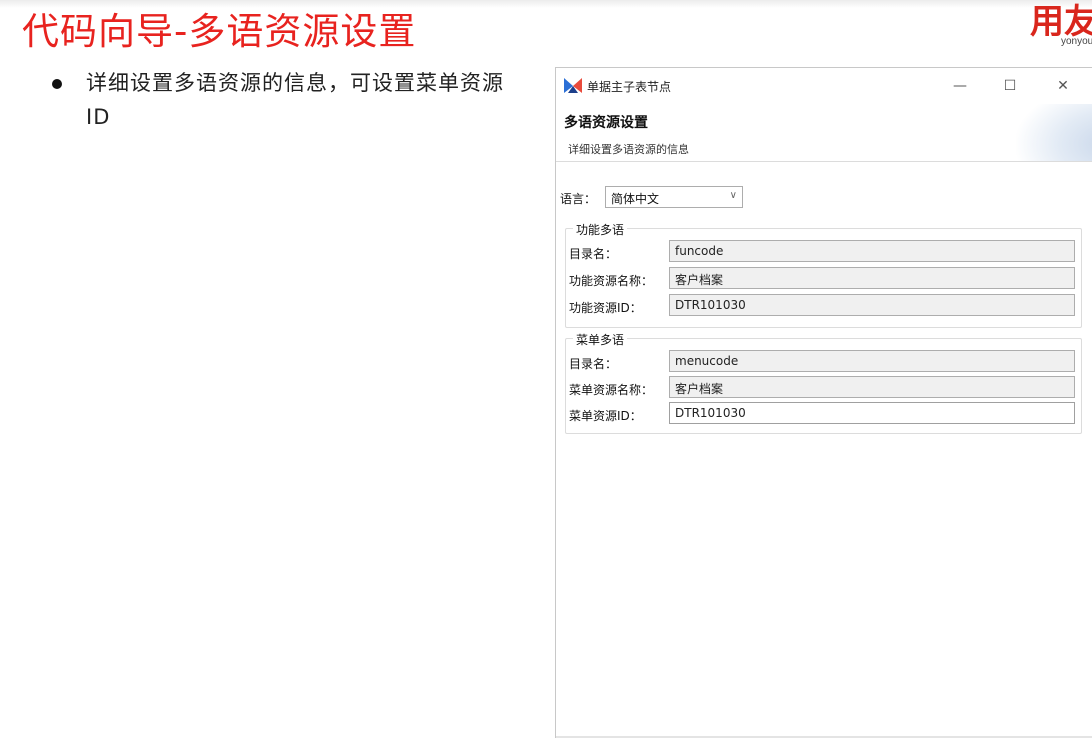  I want to click on function-name-label: 功能资源名称：, so click(611, 281).